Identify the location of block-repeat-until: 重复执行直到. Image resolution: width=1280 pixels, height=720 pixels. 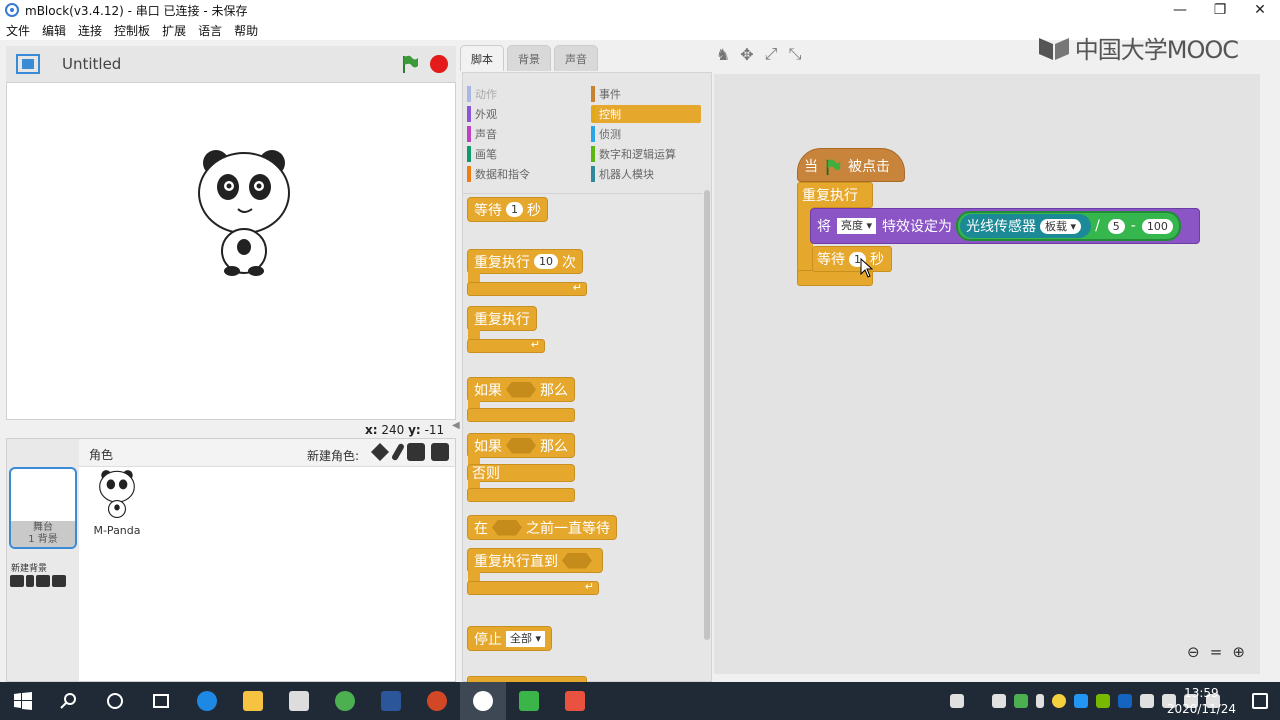
(535, 560).